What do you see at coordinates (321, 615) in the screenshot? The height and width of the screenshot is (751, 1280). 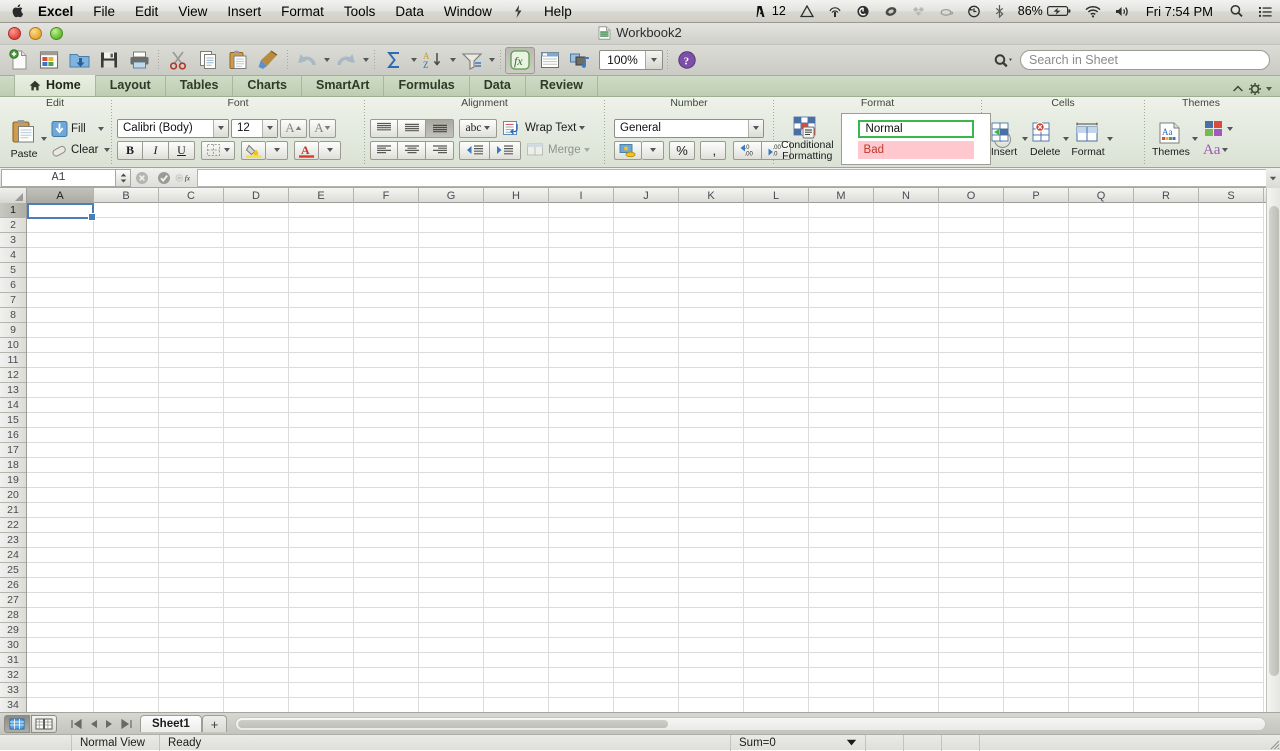 I see `cell-E28` at bounding box center [321, 615].